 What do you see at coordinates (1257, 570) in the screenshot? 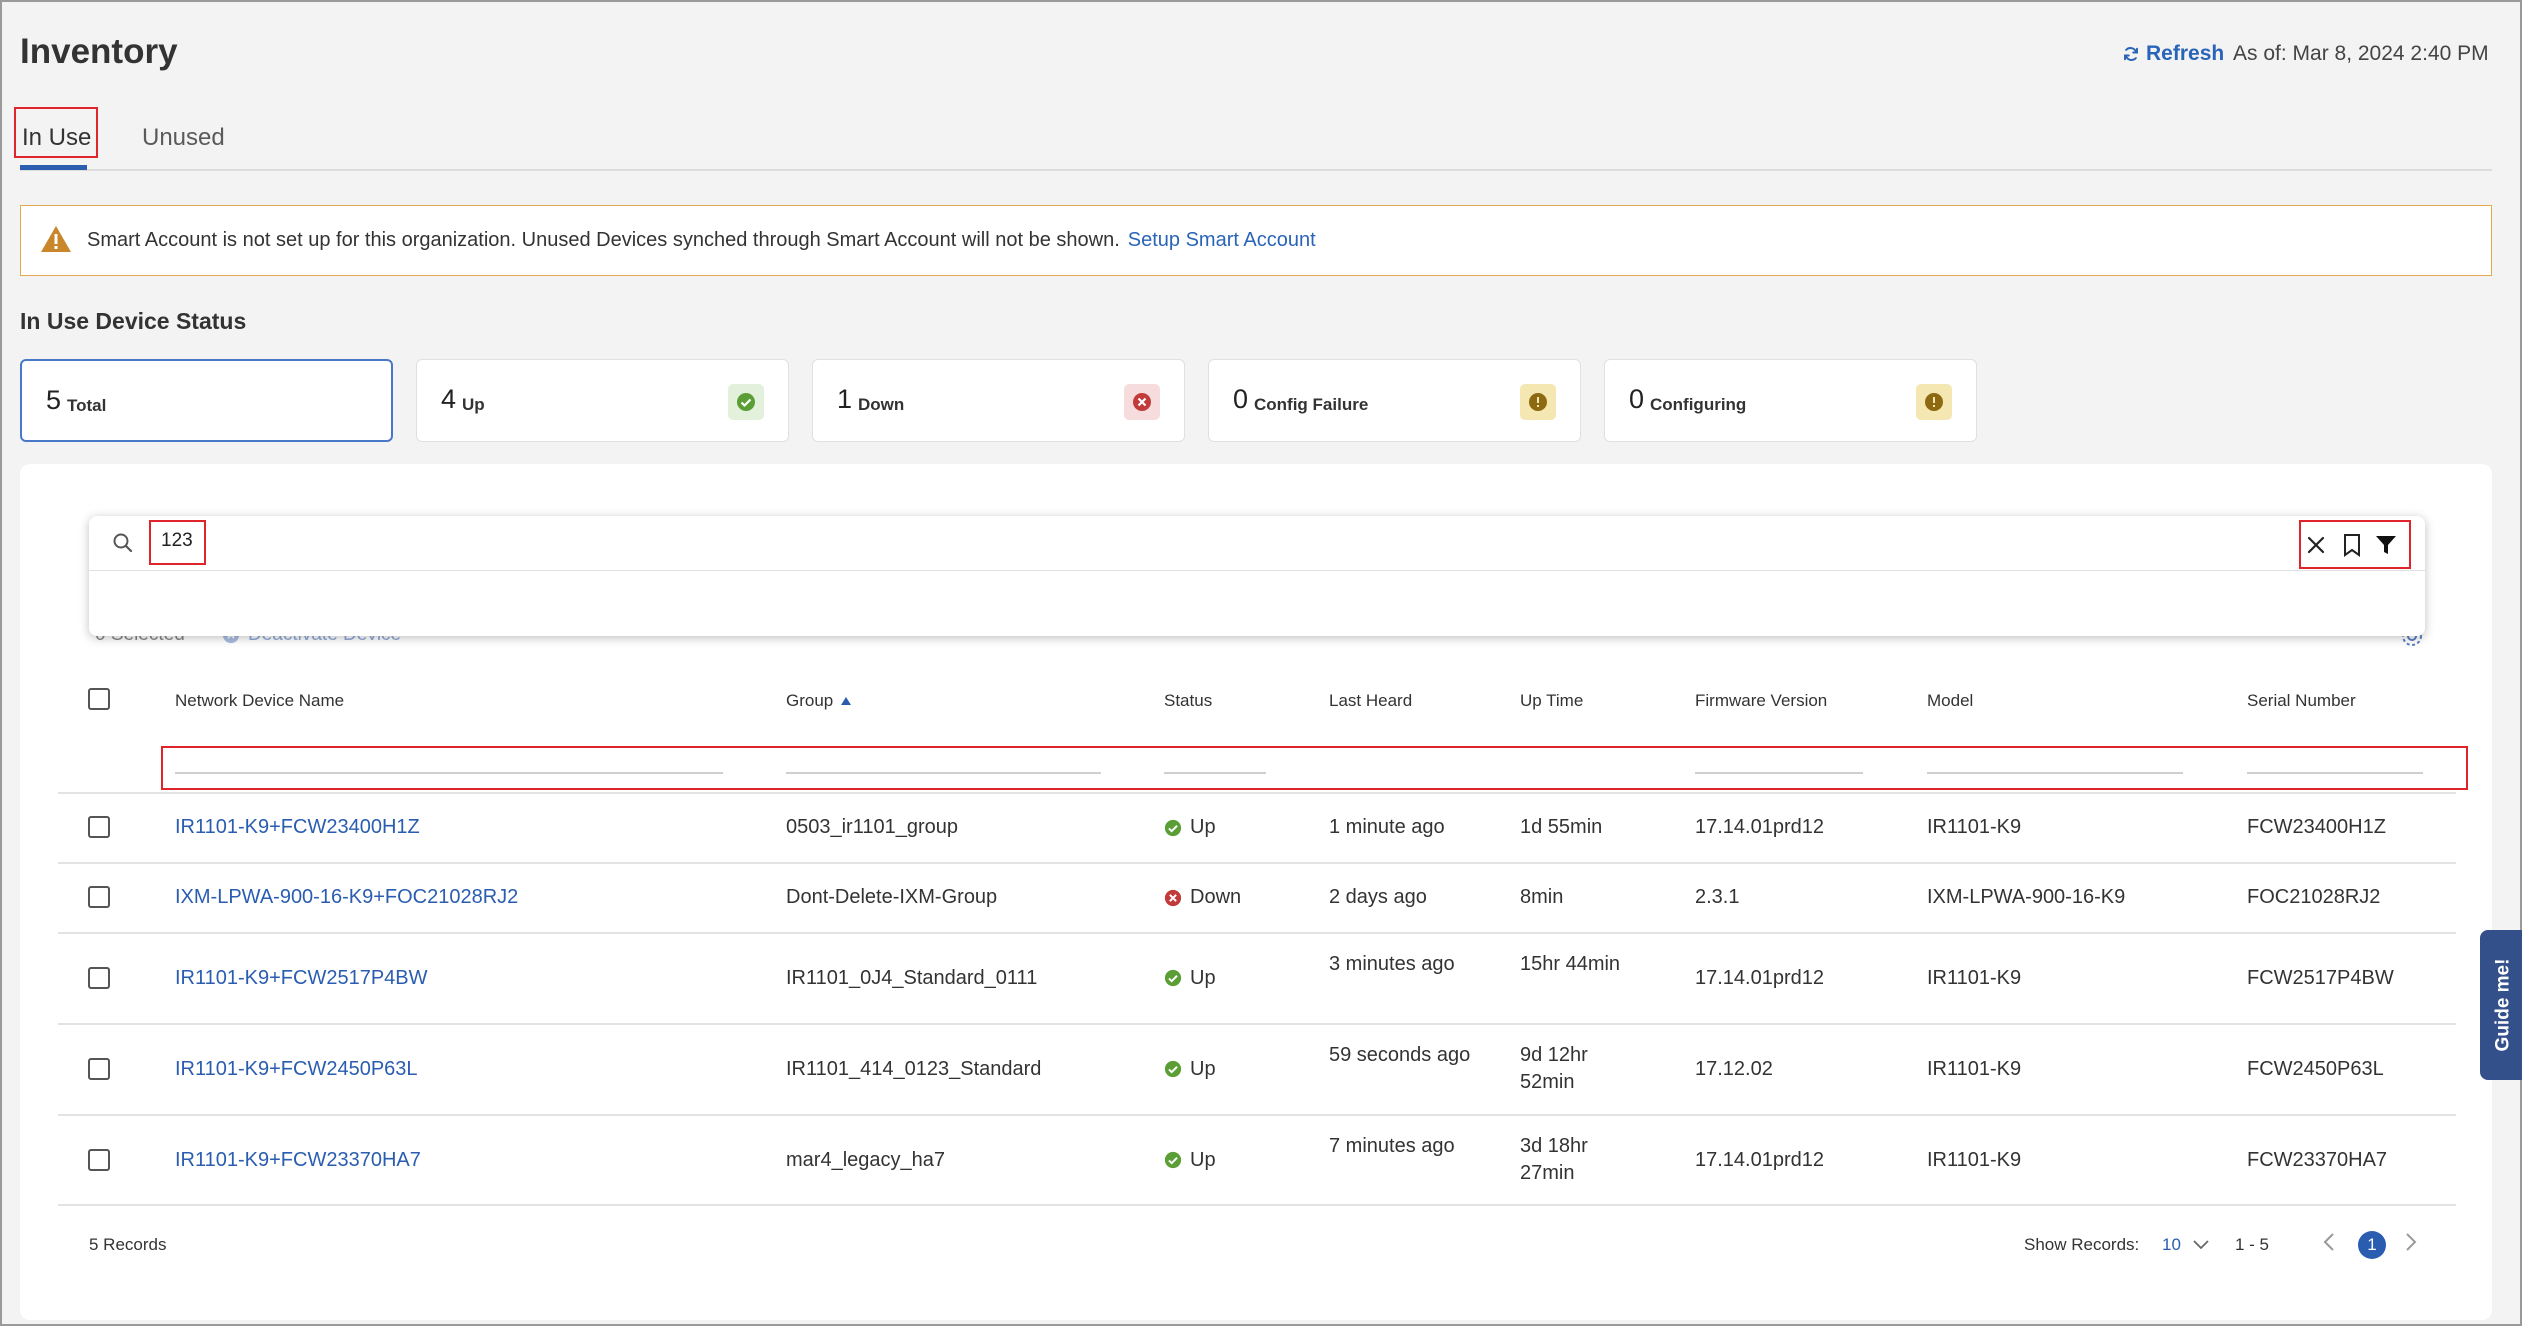
I see `search-divider` at bounding box center [1257, 570].